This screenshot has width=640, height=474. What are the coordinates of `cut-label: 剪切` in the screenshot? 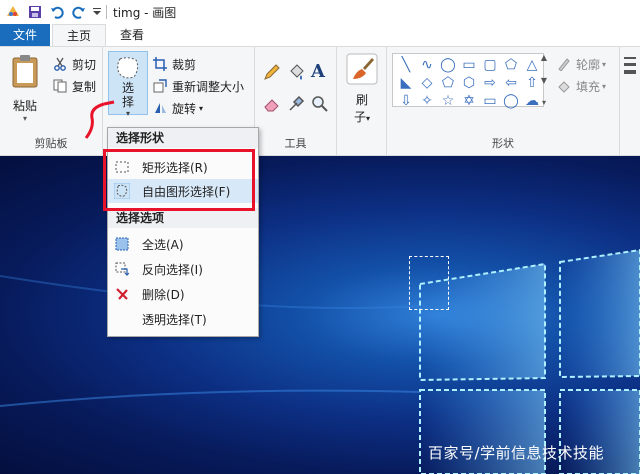 It's located at (84, 64).